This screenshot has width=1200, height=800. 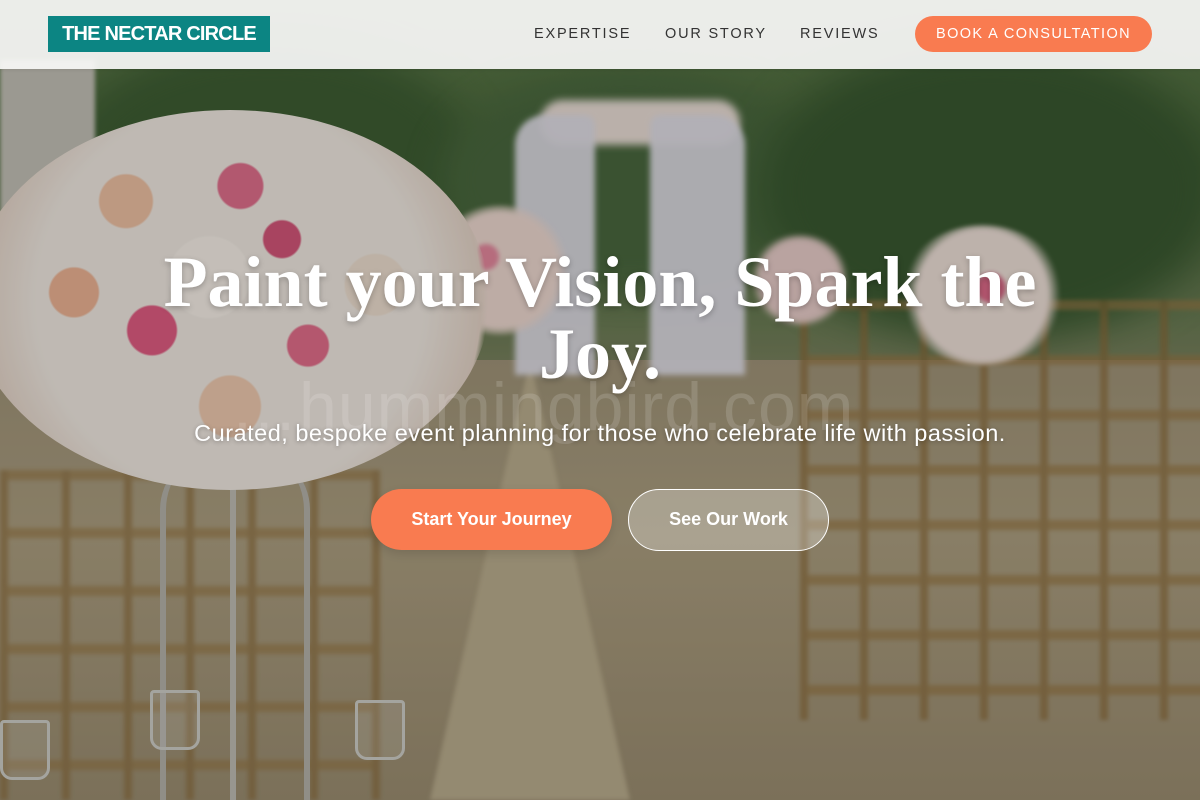 I want to click on hero-title: Paint your Vision, Spark the Joy., so click(x=600, y=318).